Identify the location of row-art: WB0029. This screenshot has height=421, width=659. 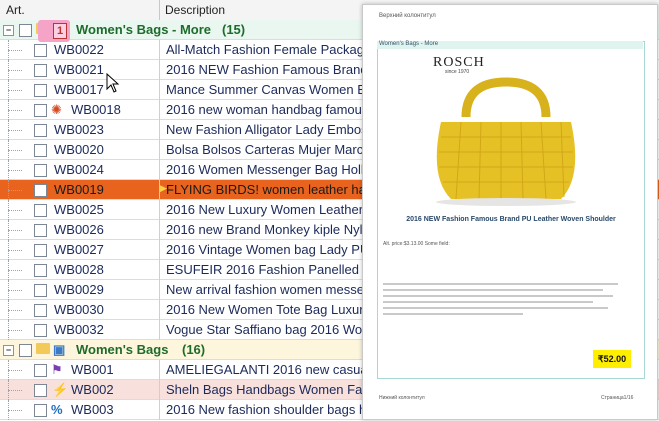
(79, 289).